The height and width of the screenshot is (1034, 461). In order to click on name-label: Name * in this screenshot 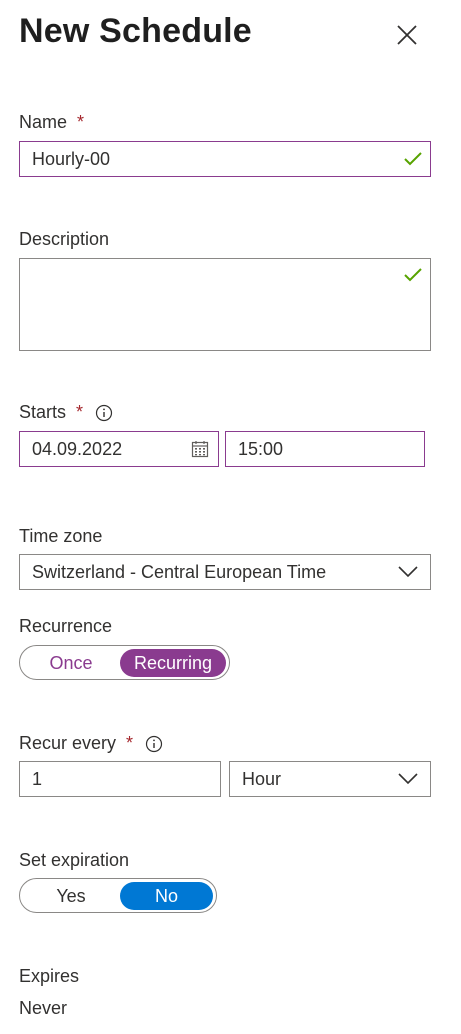, I will do `click(51, 122)`.